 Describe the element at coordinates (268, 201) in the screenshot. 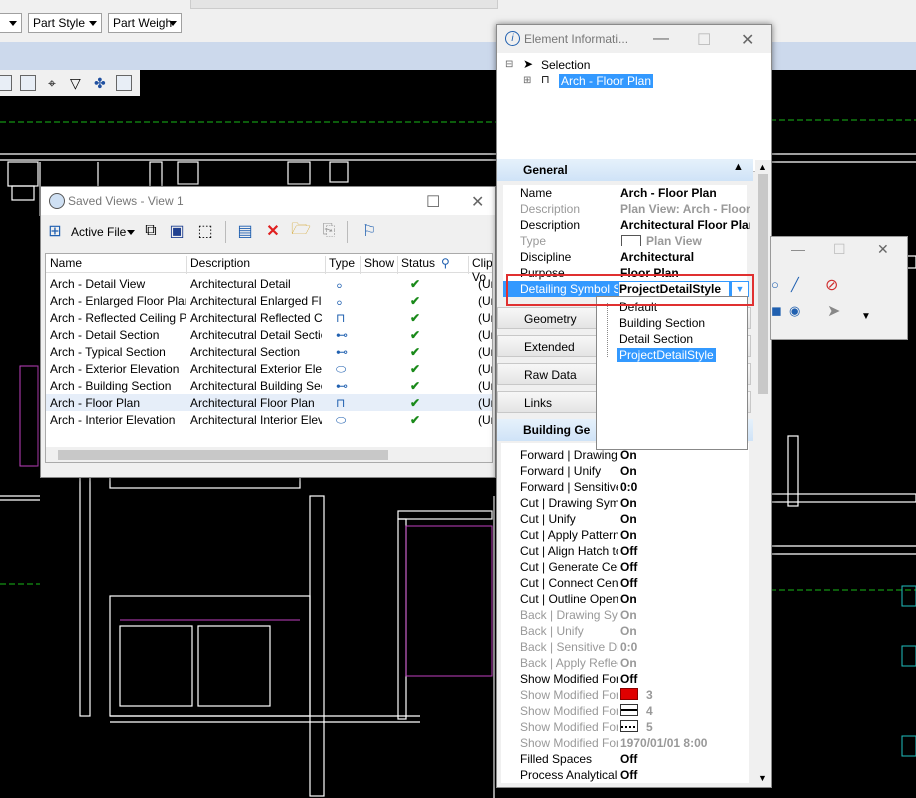

I see `saved-views-titlebar: Saved Views - View 1 ☐ ✕` at that location.